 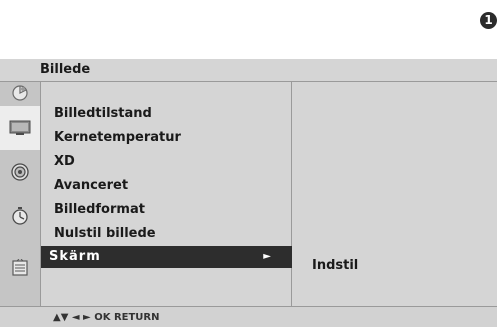 I want to click on osd-icon-sidebar, so click(x=20, y=194).